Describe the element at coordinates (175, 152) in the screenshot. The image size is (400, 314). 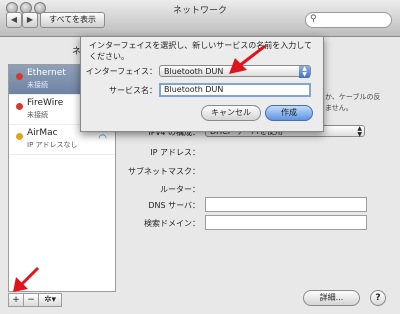
I see `ip-address-label: IP アドレス：` at that location.